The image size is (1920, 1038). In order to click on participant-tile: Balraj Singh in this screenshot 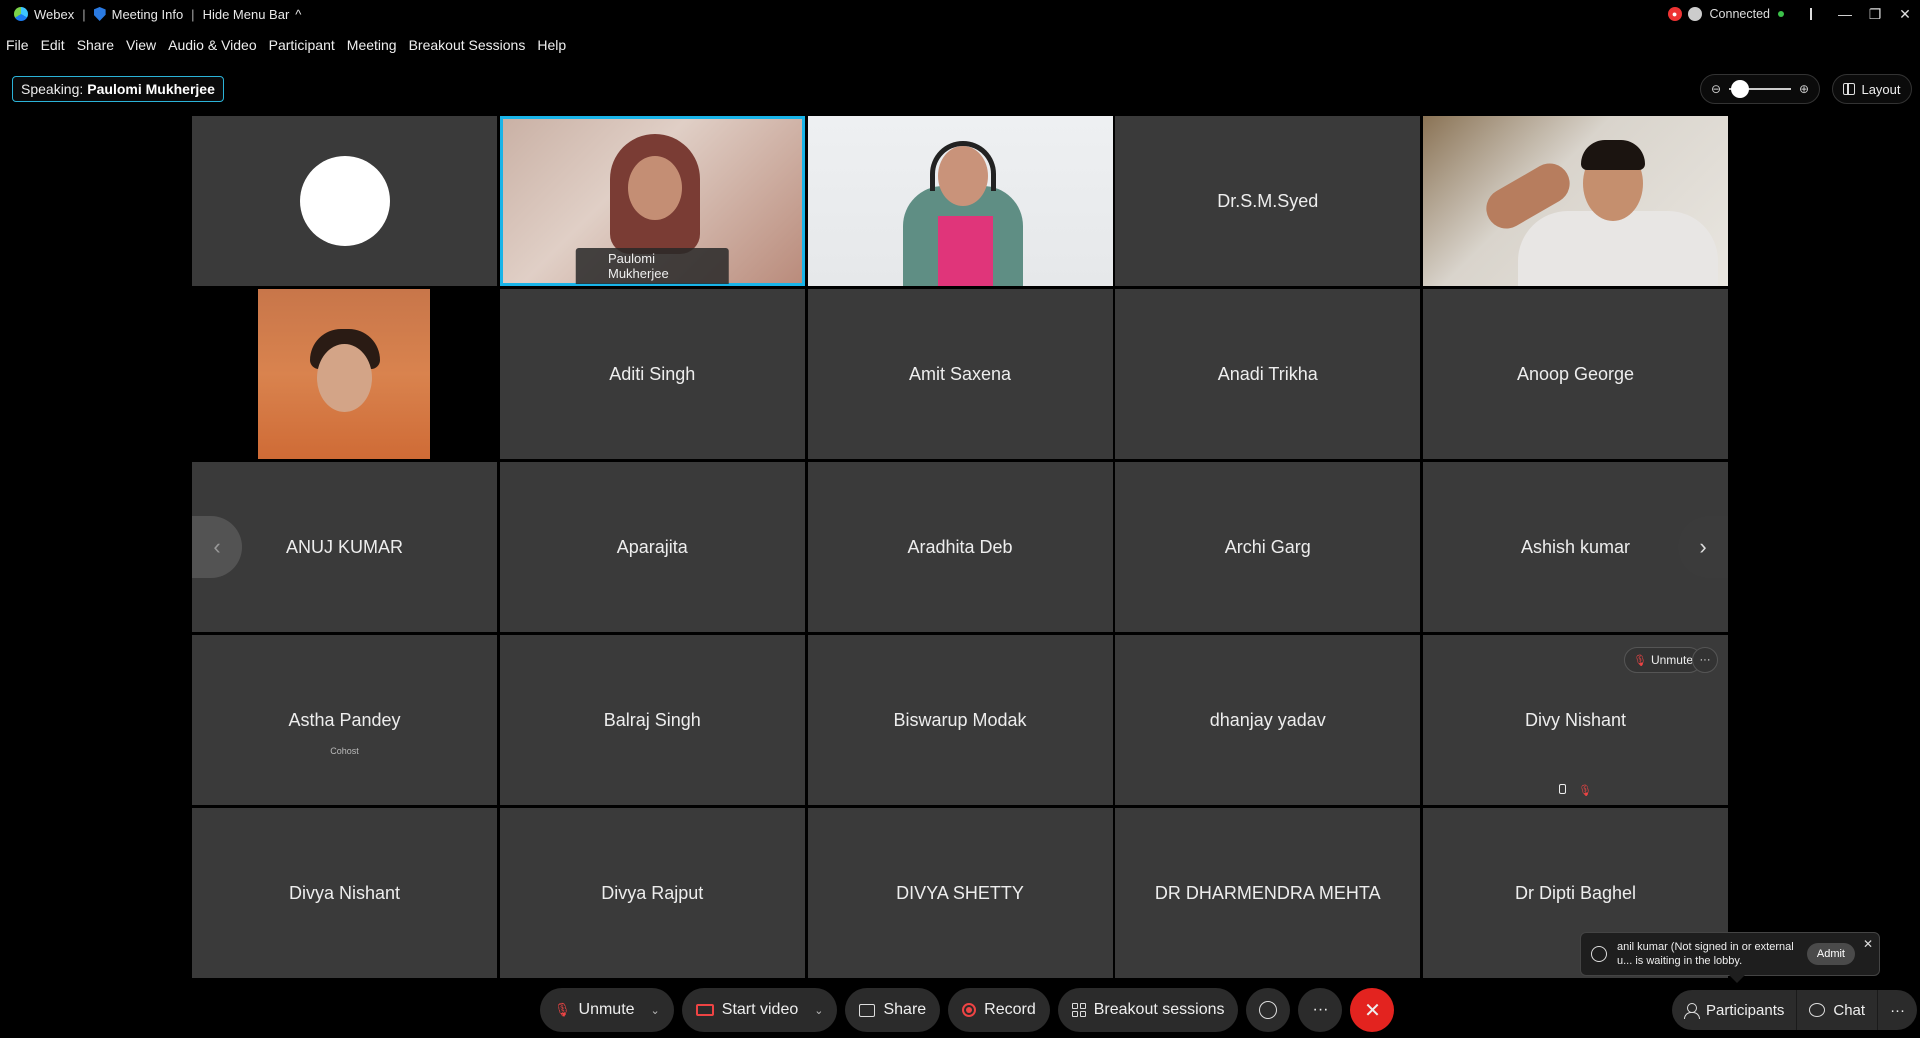, I will do `click(652, 720)`.